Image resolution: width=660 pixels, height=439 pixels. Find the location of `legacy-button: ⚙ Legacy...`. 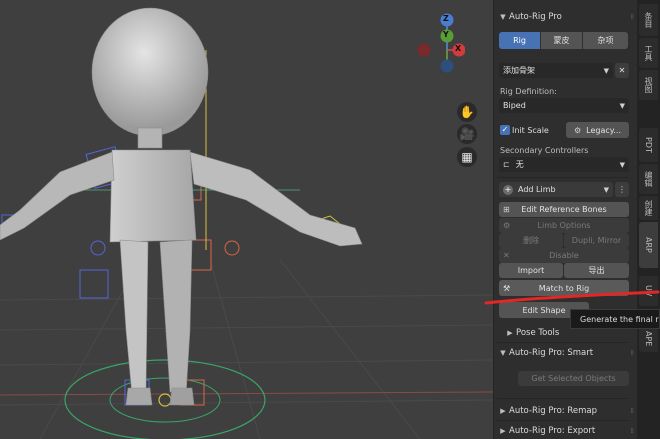

legacy-button: ⚙ Legacy... is located at coordinates (597, 130).